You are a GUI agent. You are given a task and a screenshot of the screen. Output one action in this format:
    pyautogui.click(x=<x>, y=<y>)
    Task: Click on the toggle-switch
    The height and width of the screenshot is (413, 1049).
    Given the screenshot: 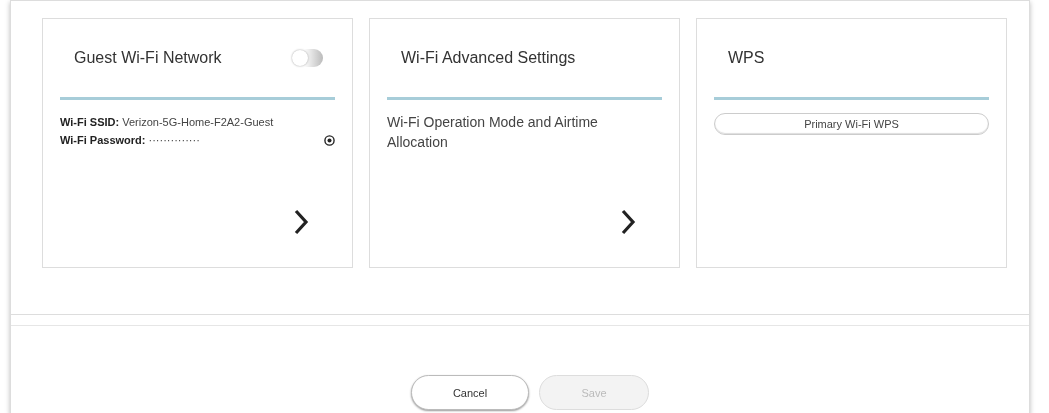 What is the action you would take?
    pyautogui.click(x=307, y=58)
    